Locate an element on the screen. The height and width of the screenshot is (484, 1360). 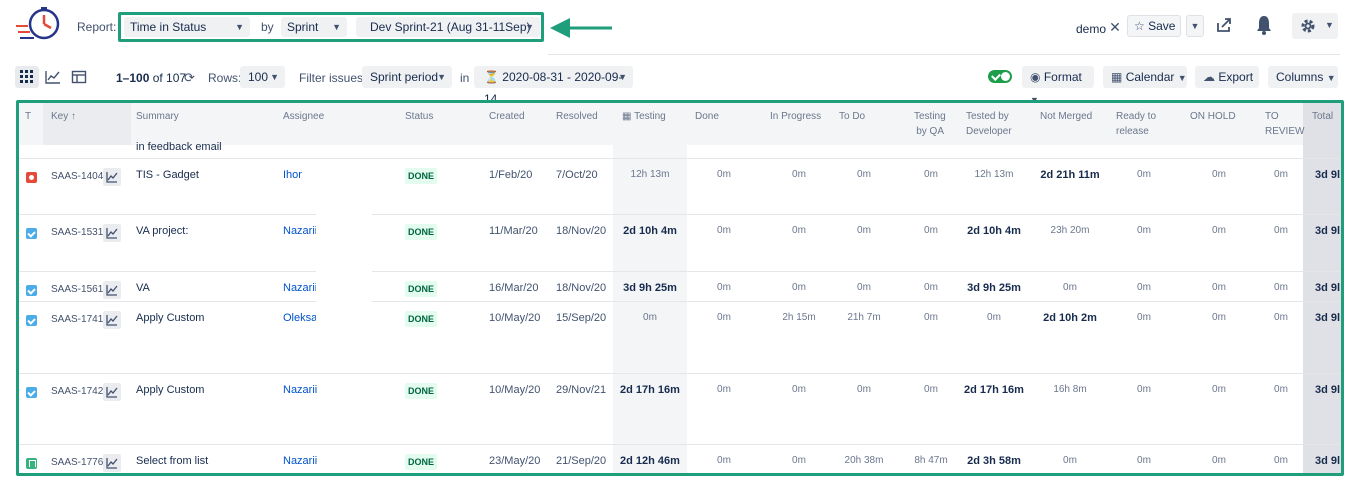
rows-select: 100 ▼ is located at coordinates (262, 77).